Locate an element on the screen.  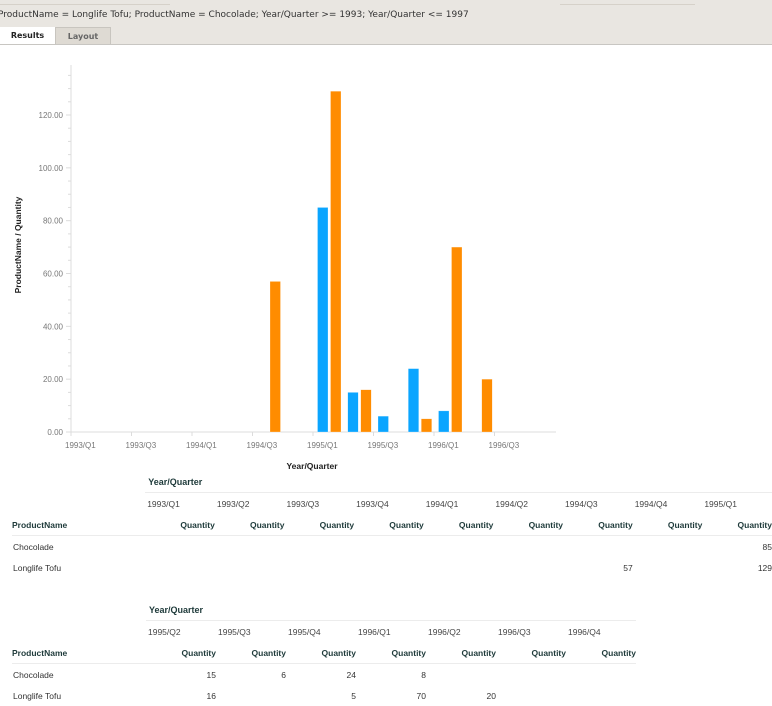
column-header-quarter: 1993/Q2 is located at coordinates (249, 503).